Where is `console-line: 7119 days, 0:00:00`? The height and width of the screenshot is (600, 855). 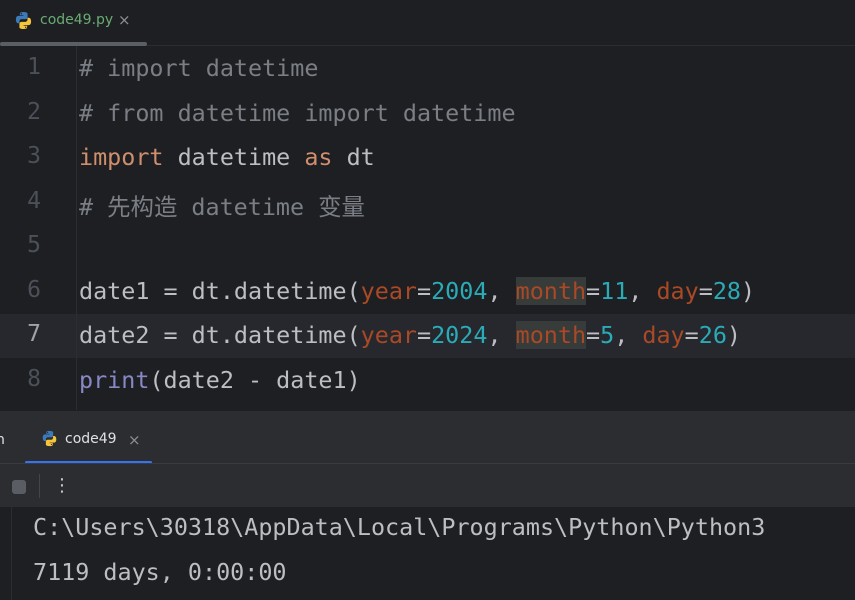 console-line: 7119 days, 0:00:00 is located at coordinates (160, 572).